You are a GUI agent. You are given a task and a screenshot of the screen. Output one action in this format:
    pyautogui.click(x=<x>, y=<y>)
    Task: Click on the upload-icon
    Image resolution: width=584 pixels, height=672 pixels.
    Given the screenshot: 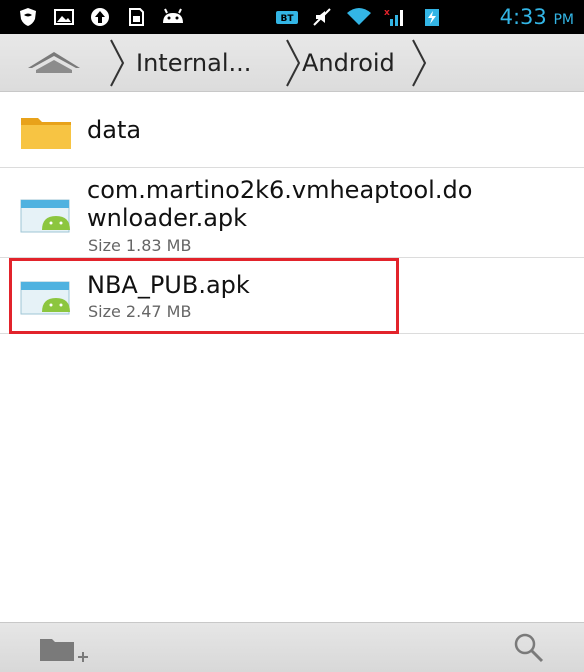 What is the action you would take?
    pyautogui.click(x=100, y=17)
    